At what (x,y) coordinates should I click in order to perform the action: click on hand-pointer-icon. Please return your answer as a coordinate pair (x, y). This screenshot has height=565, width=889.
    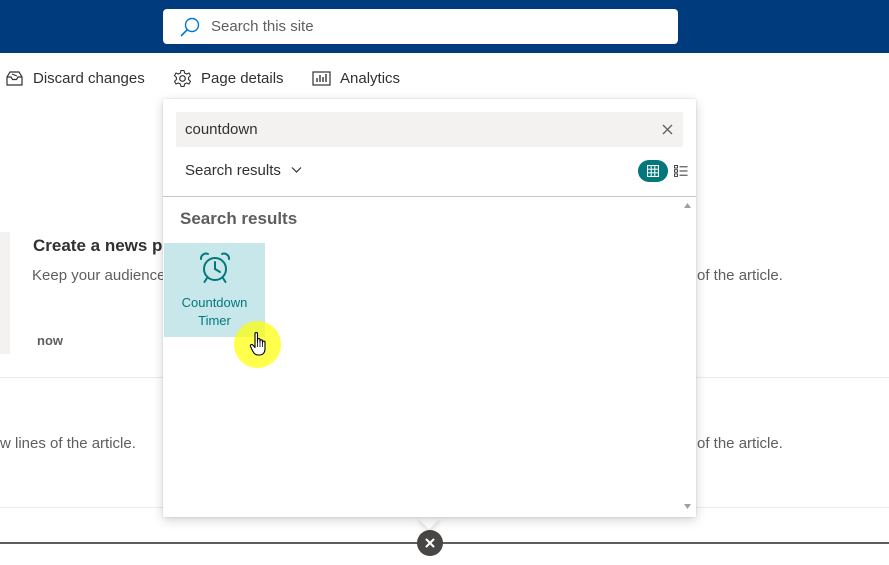
    Looking at the image, I should click on (257, 343).